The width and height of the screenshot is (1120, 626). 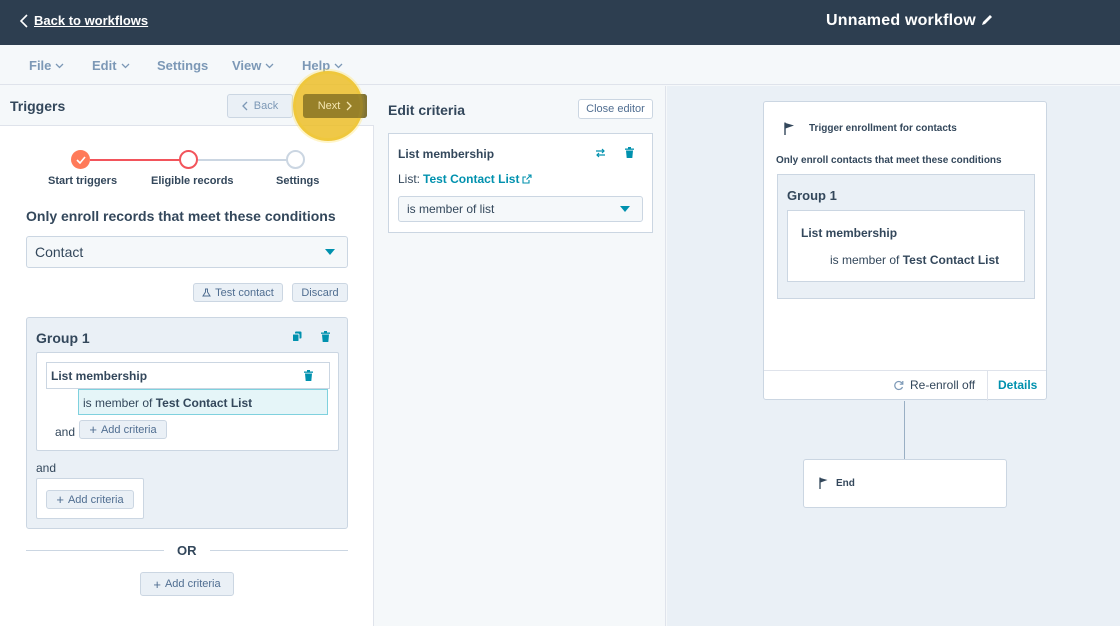 I want to click on next-button-label: Next, so click(x=329, y=106).